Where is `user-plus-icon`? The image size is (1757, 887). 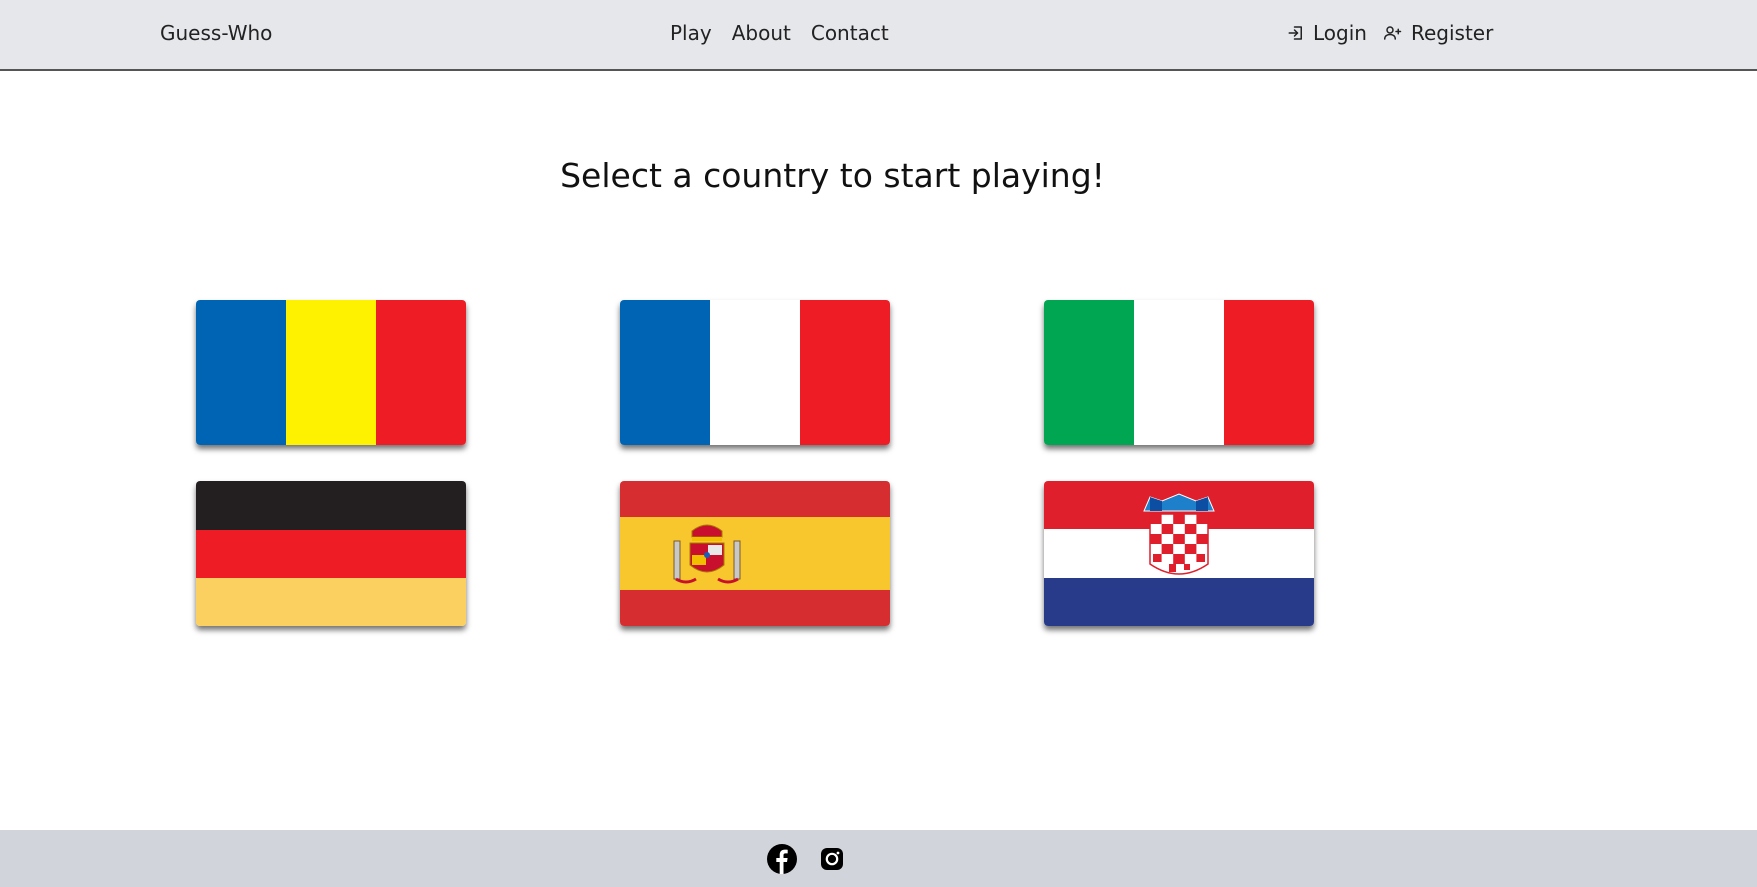 user-plus-icon is located at coordinates (1393, 33).